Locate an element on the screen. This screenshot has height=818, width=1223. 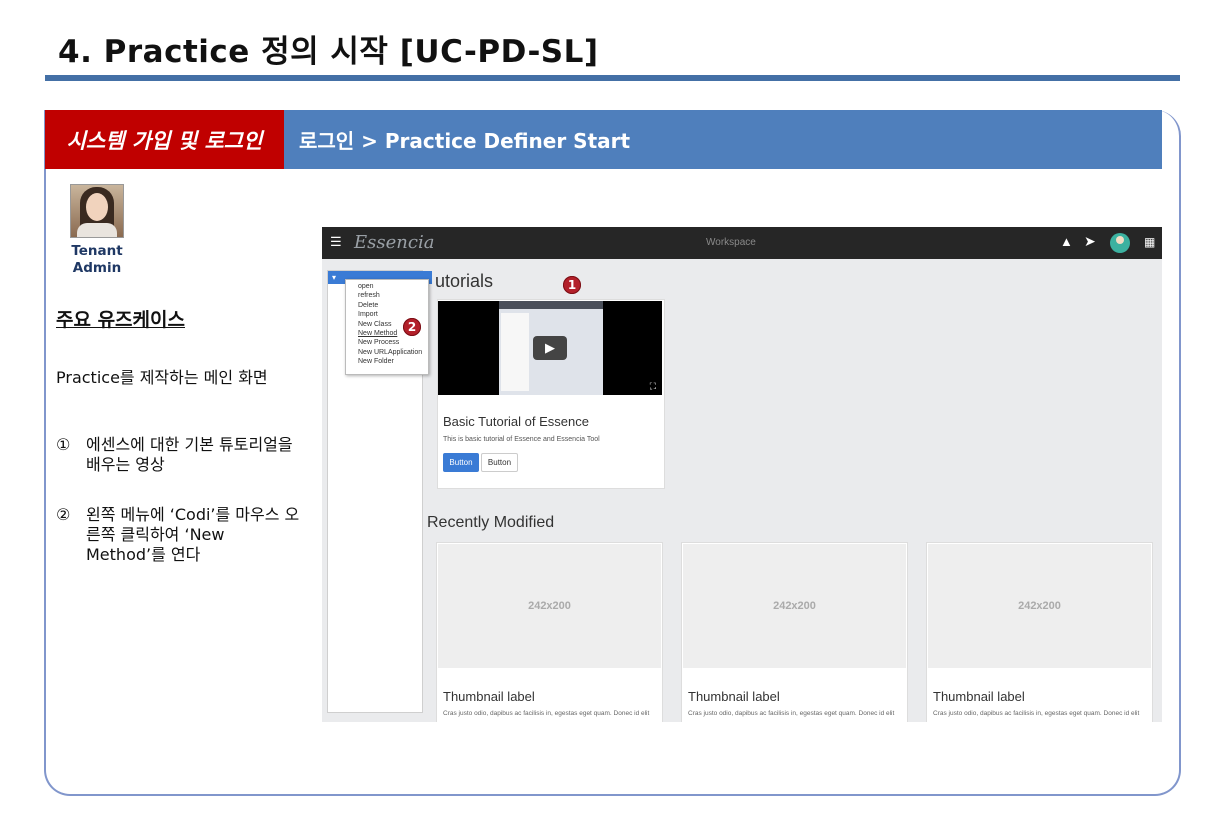
menu-item-open: open is located at coordinates (393, 286).